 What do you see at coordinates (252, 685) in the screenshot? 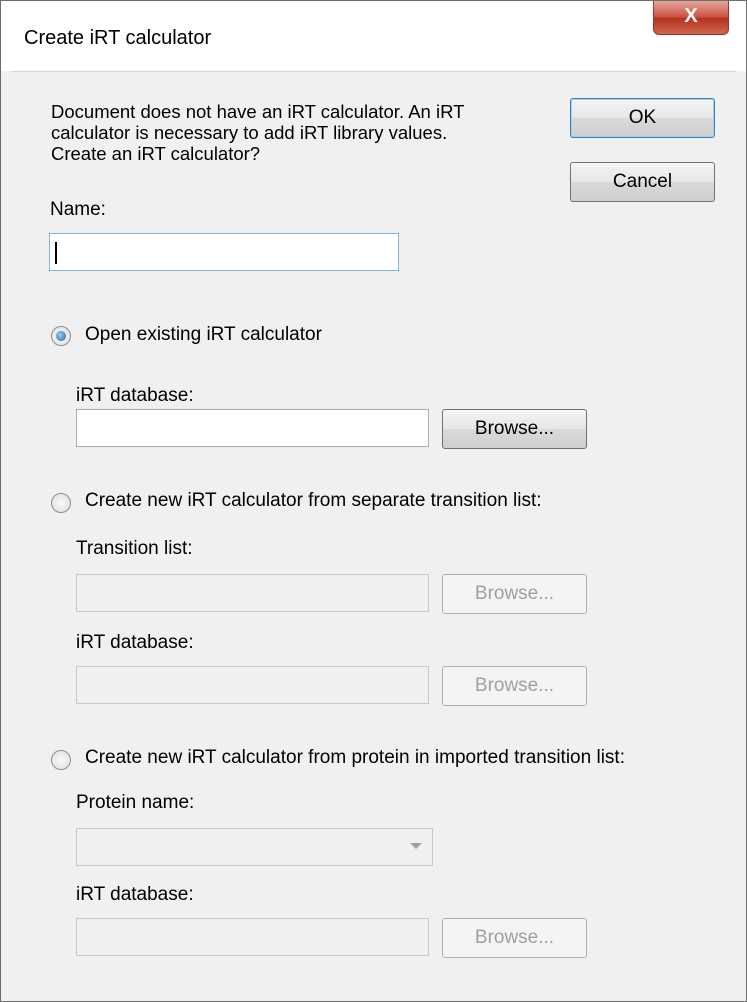
I see `separate-db-input` at bounding box center [252, 685].